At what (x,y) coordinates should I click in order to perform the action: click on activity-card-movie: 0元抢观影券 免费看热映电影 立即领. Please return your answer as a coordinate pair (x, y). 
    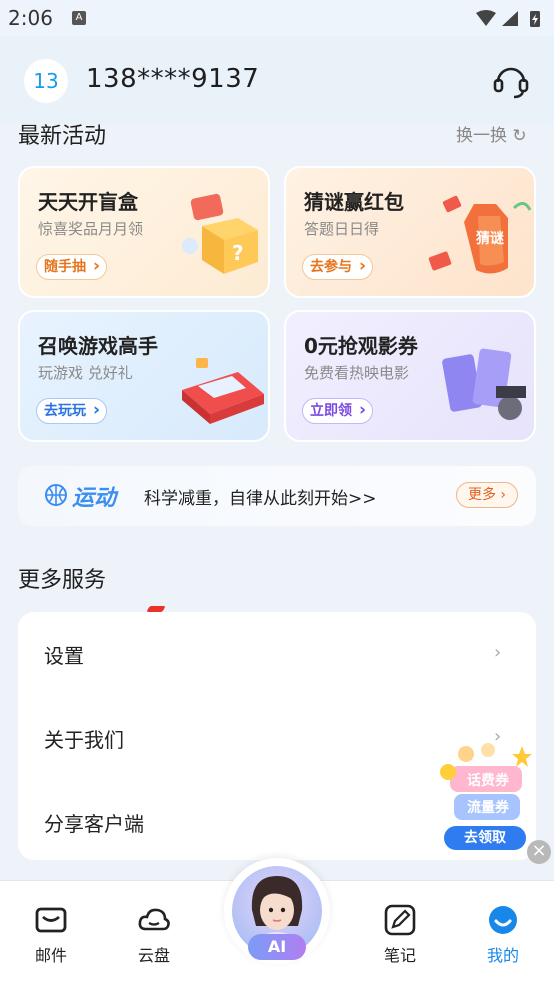
    Looking at the image, I should click on (410, 376).